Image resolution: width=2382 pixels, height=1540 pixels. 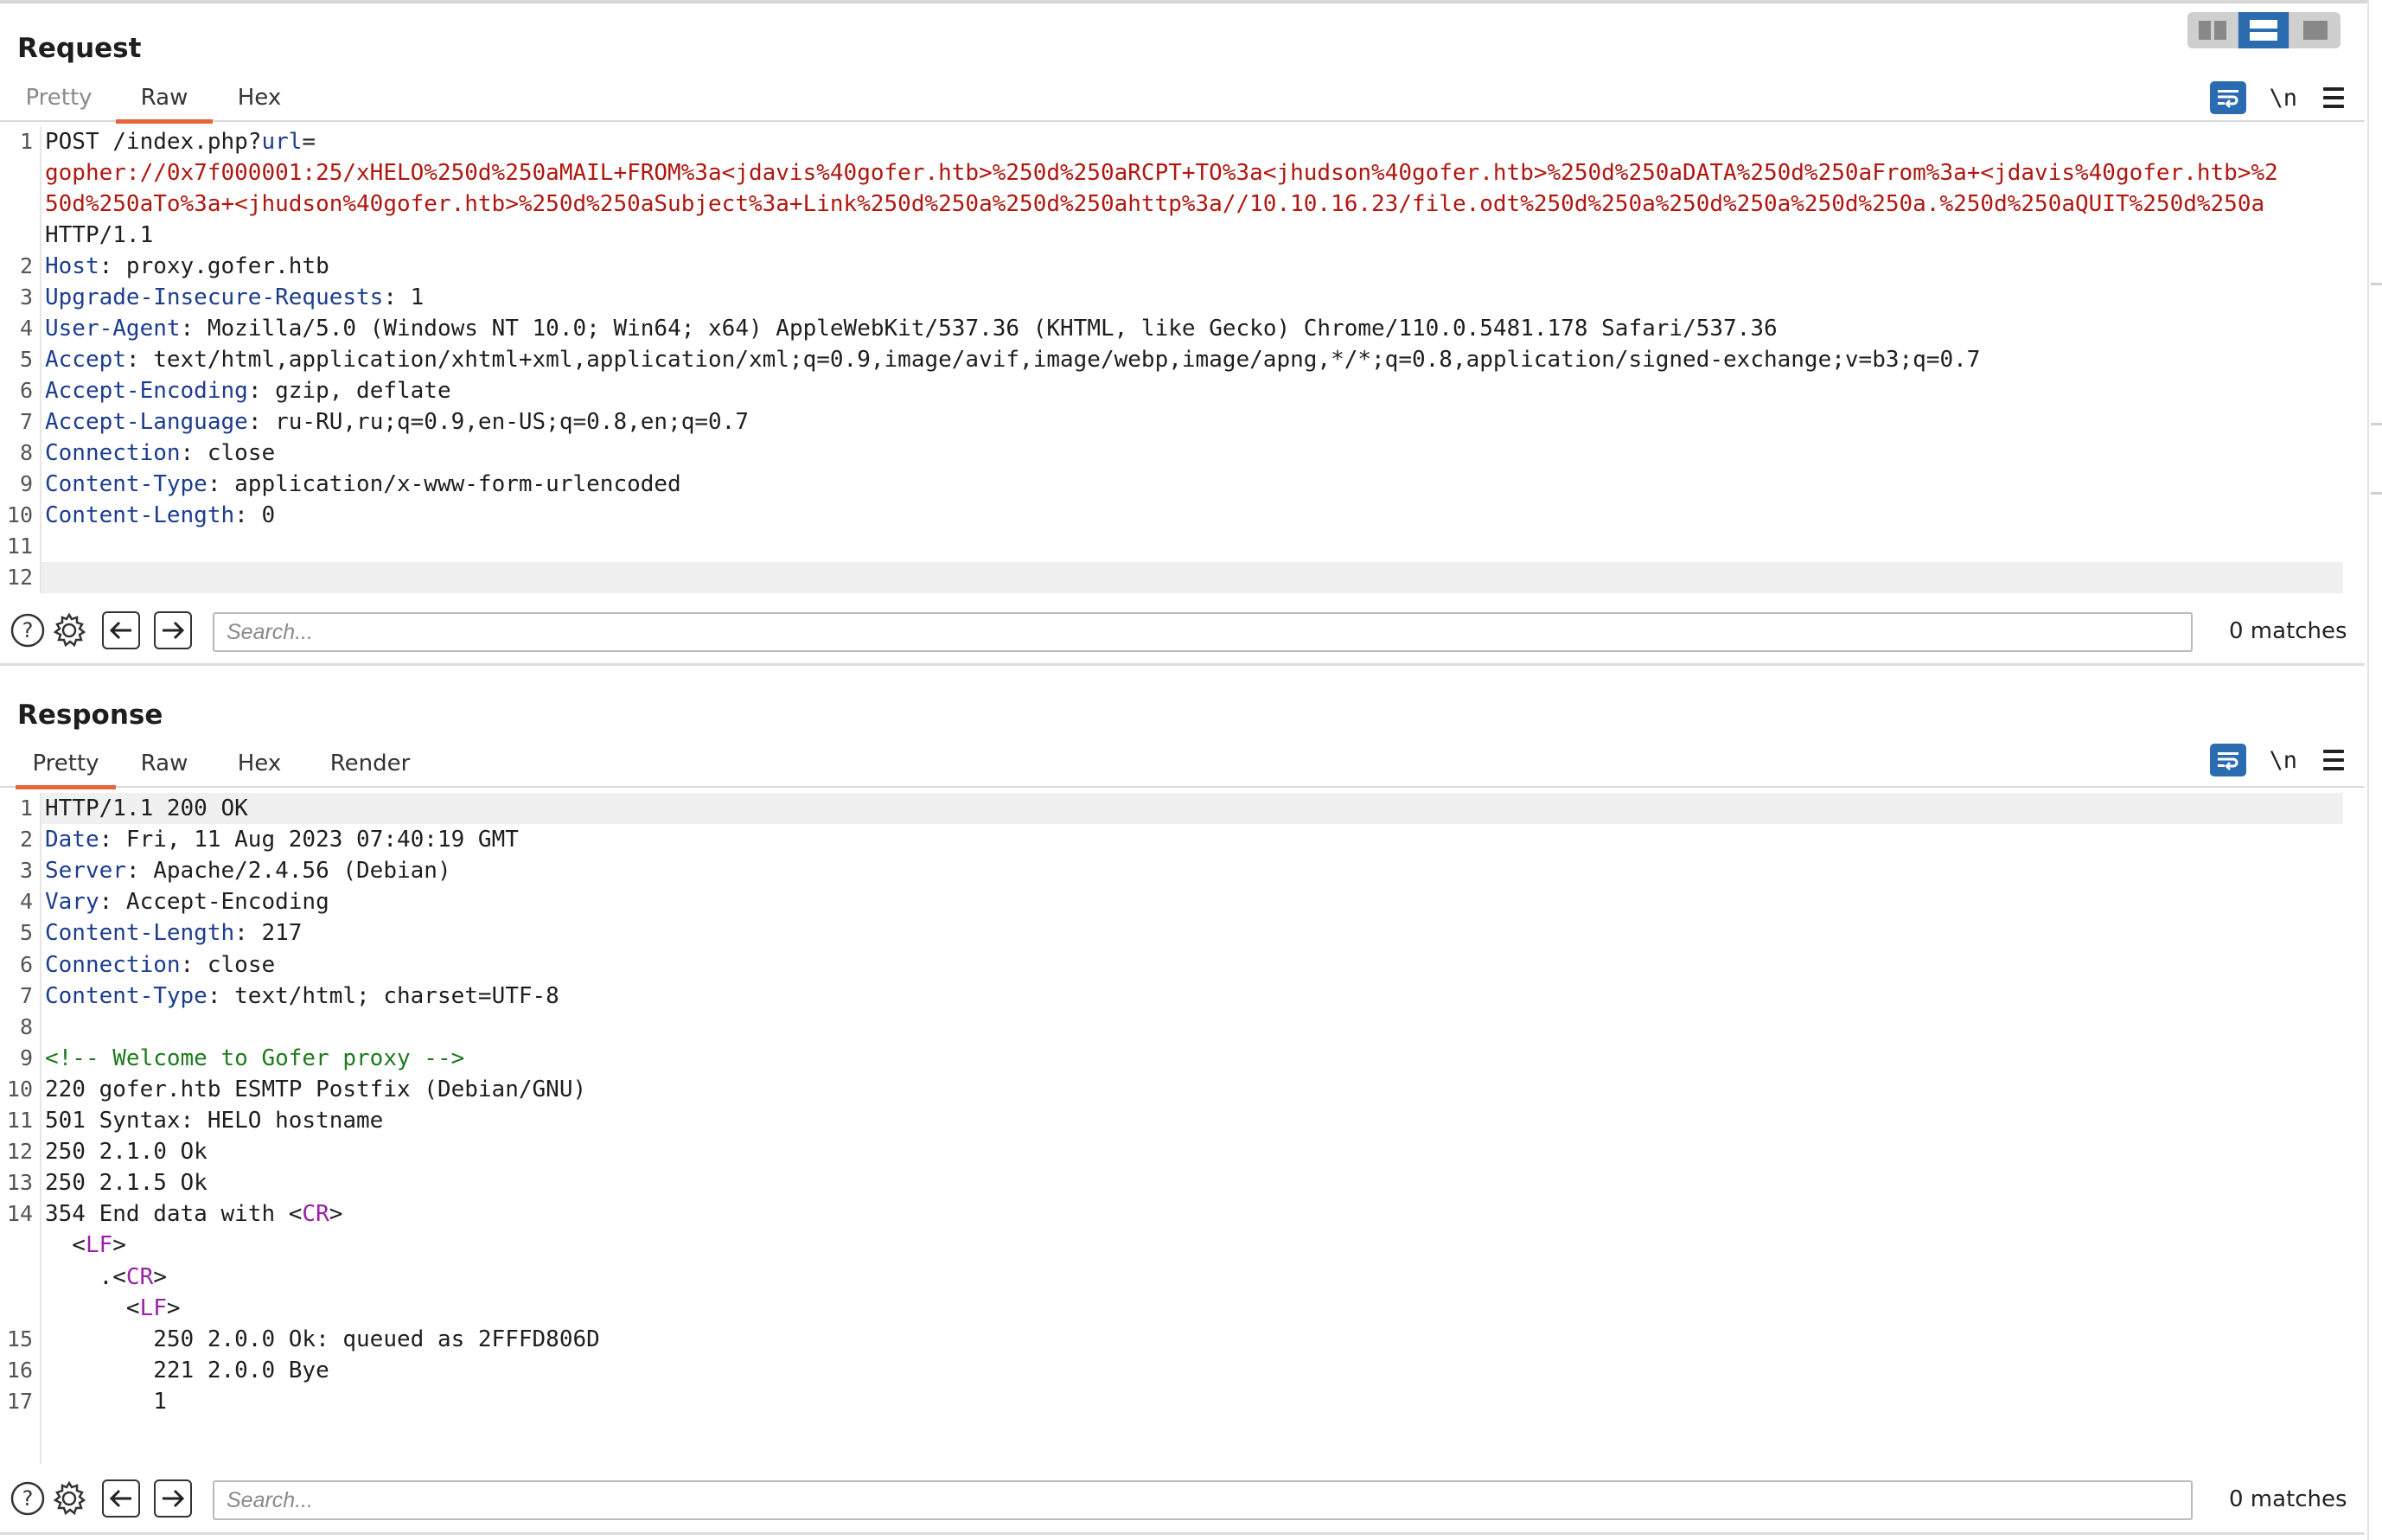 I want to click on code-line: 13 250 2.1.5 Ok, so click(x=1171, y=1182).